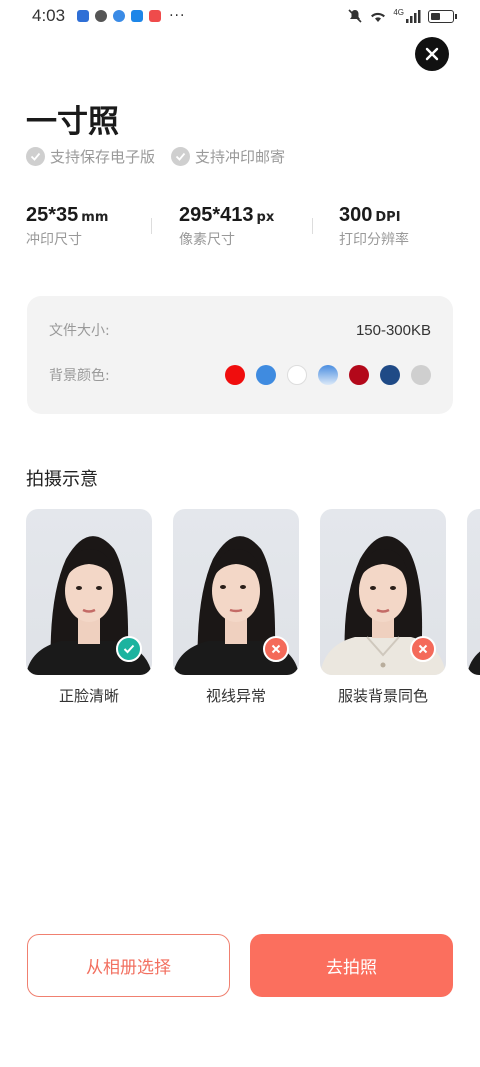  What do you see at coordinates (240, 330) in the screenshot?
I see `file-size-row: 文件大小: 150-300KB` at bounding box center [240, 330].